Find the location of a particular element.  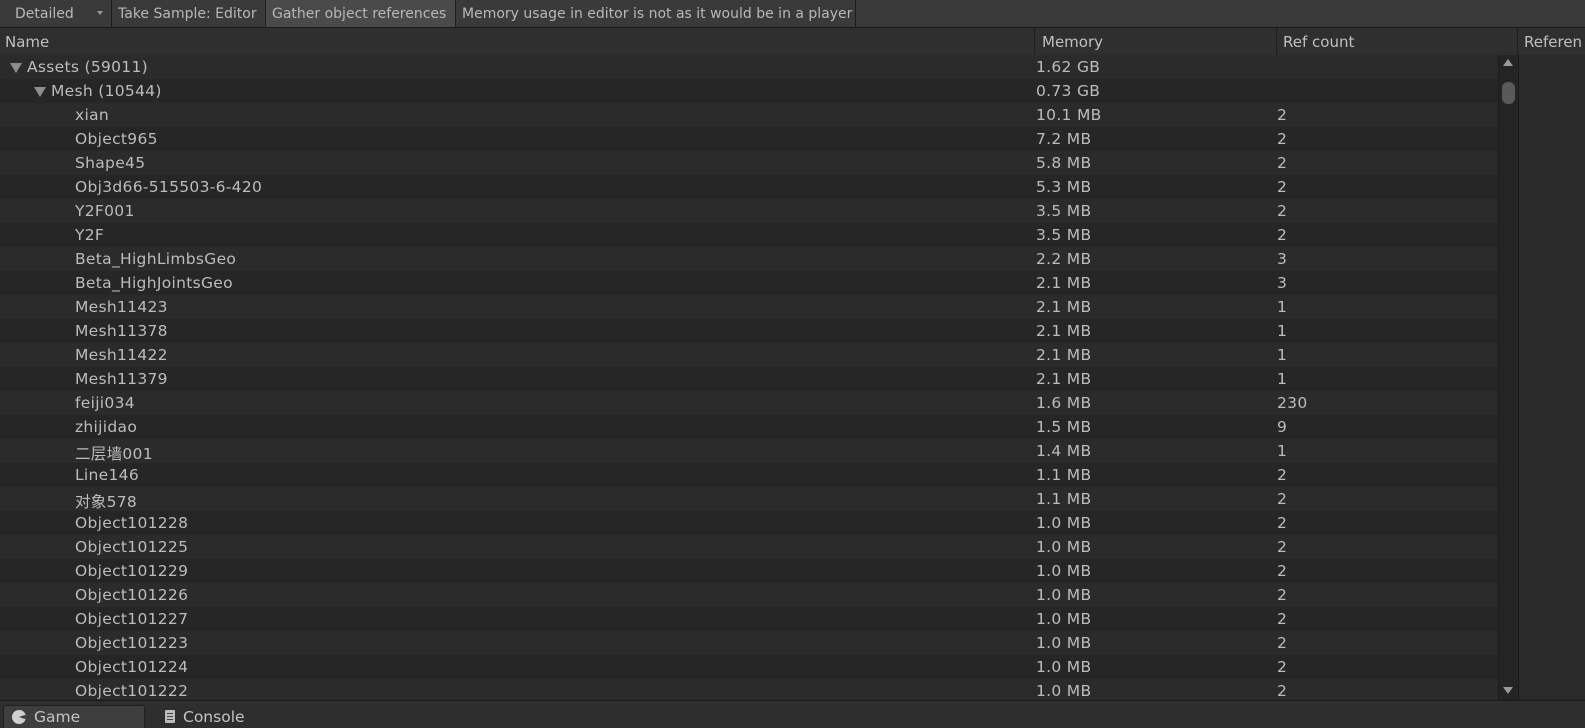

row-name: Object965 is located at coordinates (116, 139).